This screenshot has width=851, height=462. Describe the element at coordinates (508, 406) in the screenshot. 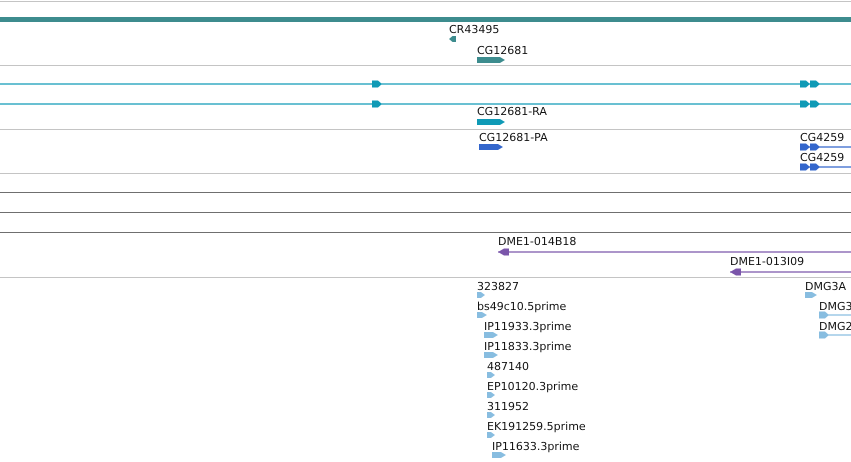

I see `feature-label: 311952` at that location.